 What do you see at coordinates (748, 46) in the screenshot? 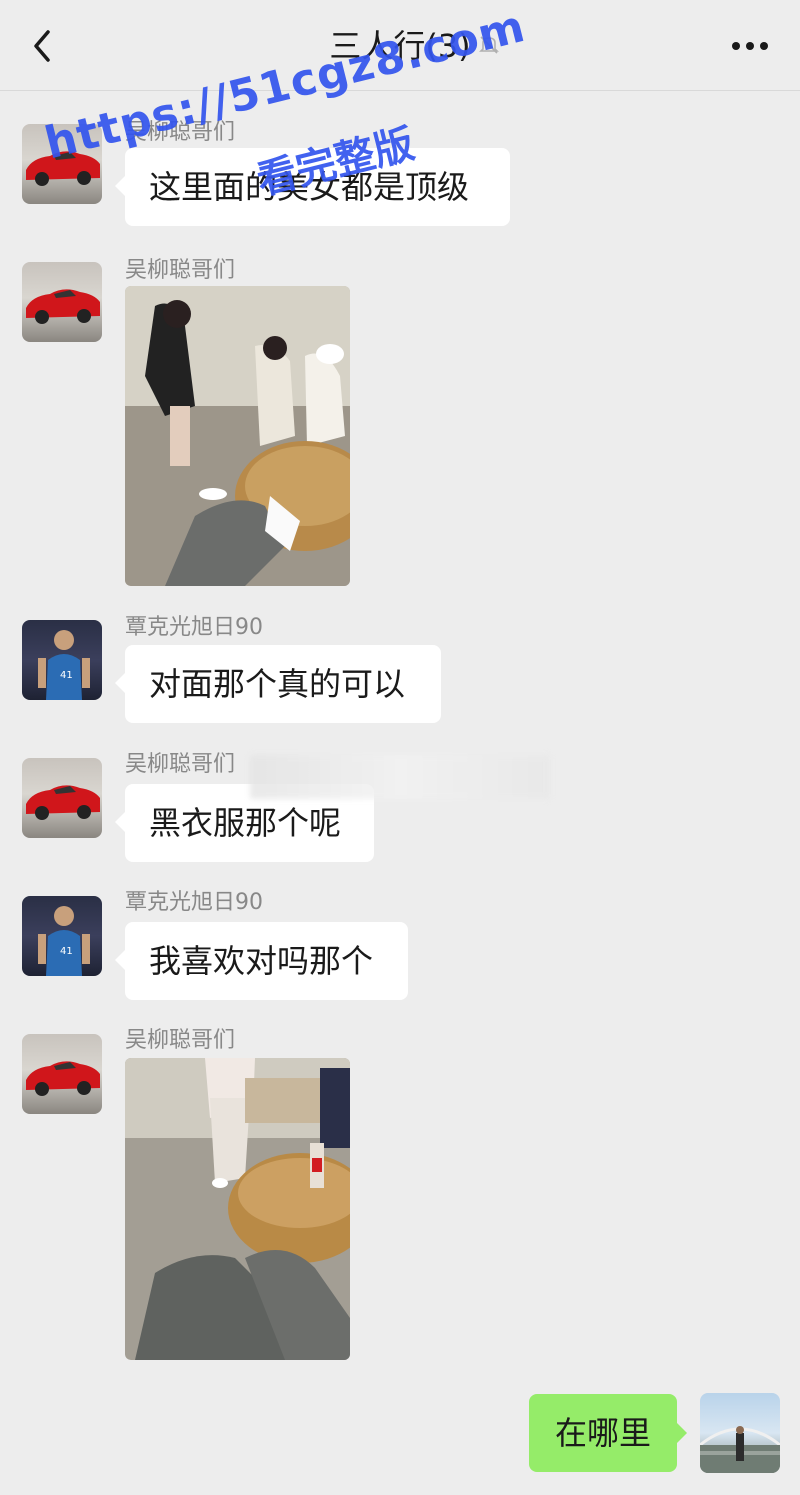
I see `more-options-button` at bounding box center [748, 46].